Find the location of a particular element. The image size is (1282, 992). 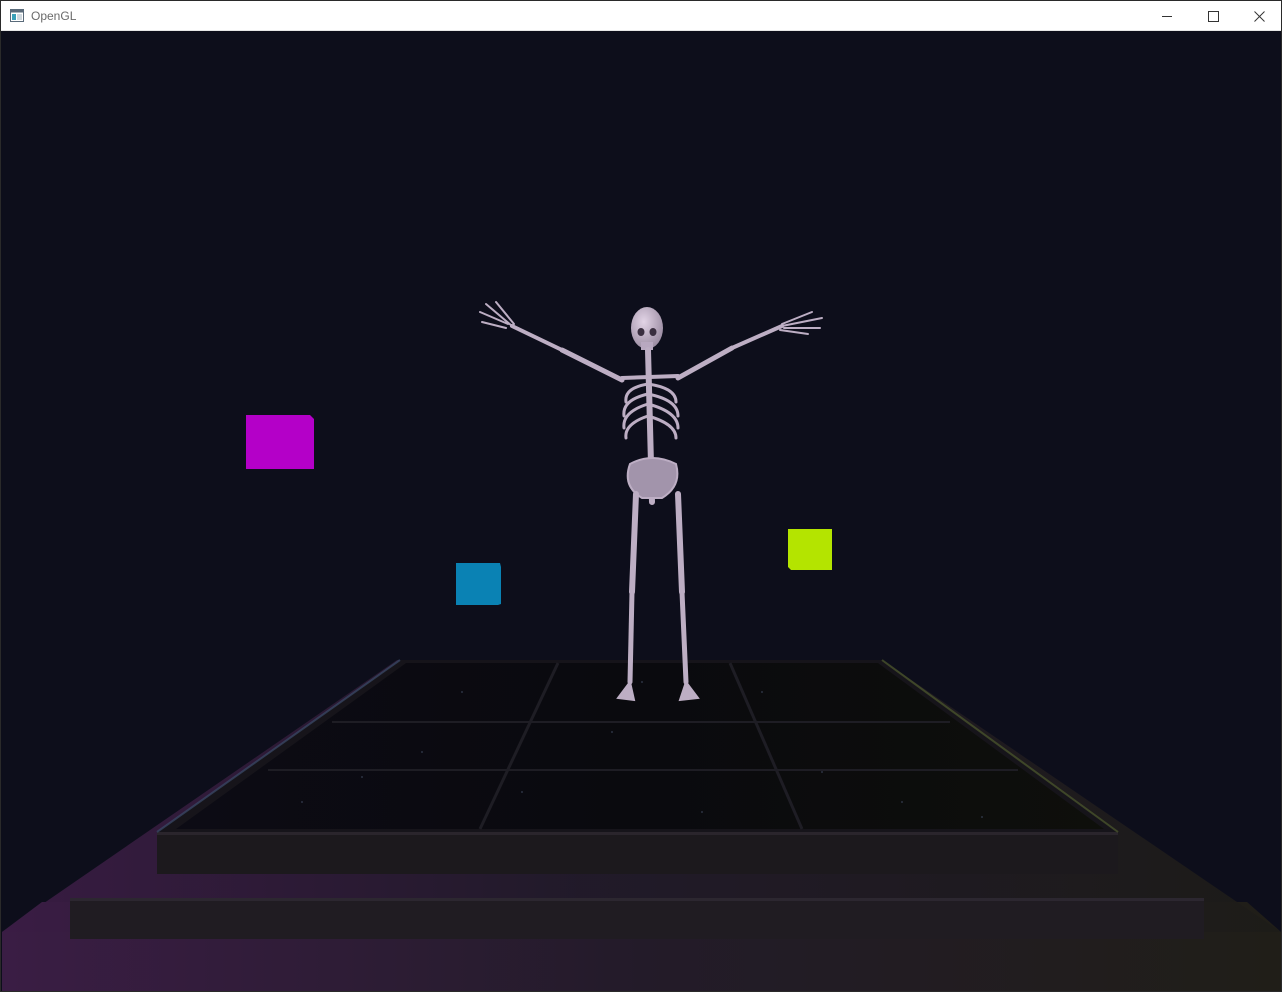

maximize-button is located at coordinates (1213, 16).